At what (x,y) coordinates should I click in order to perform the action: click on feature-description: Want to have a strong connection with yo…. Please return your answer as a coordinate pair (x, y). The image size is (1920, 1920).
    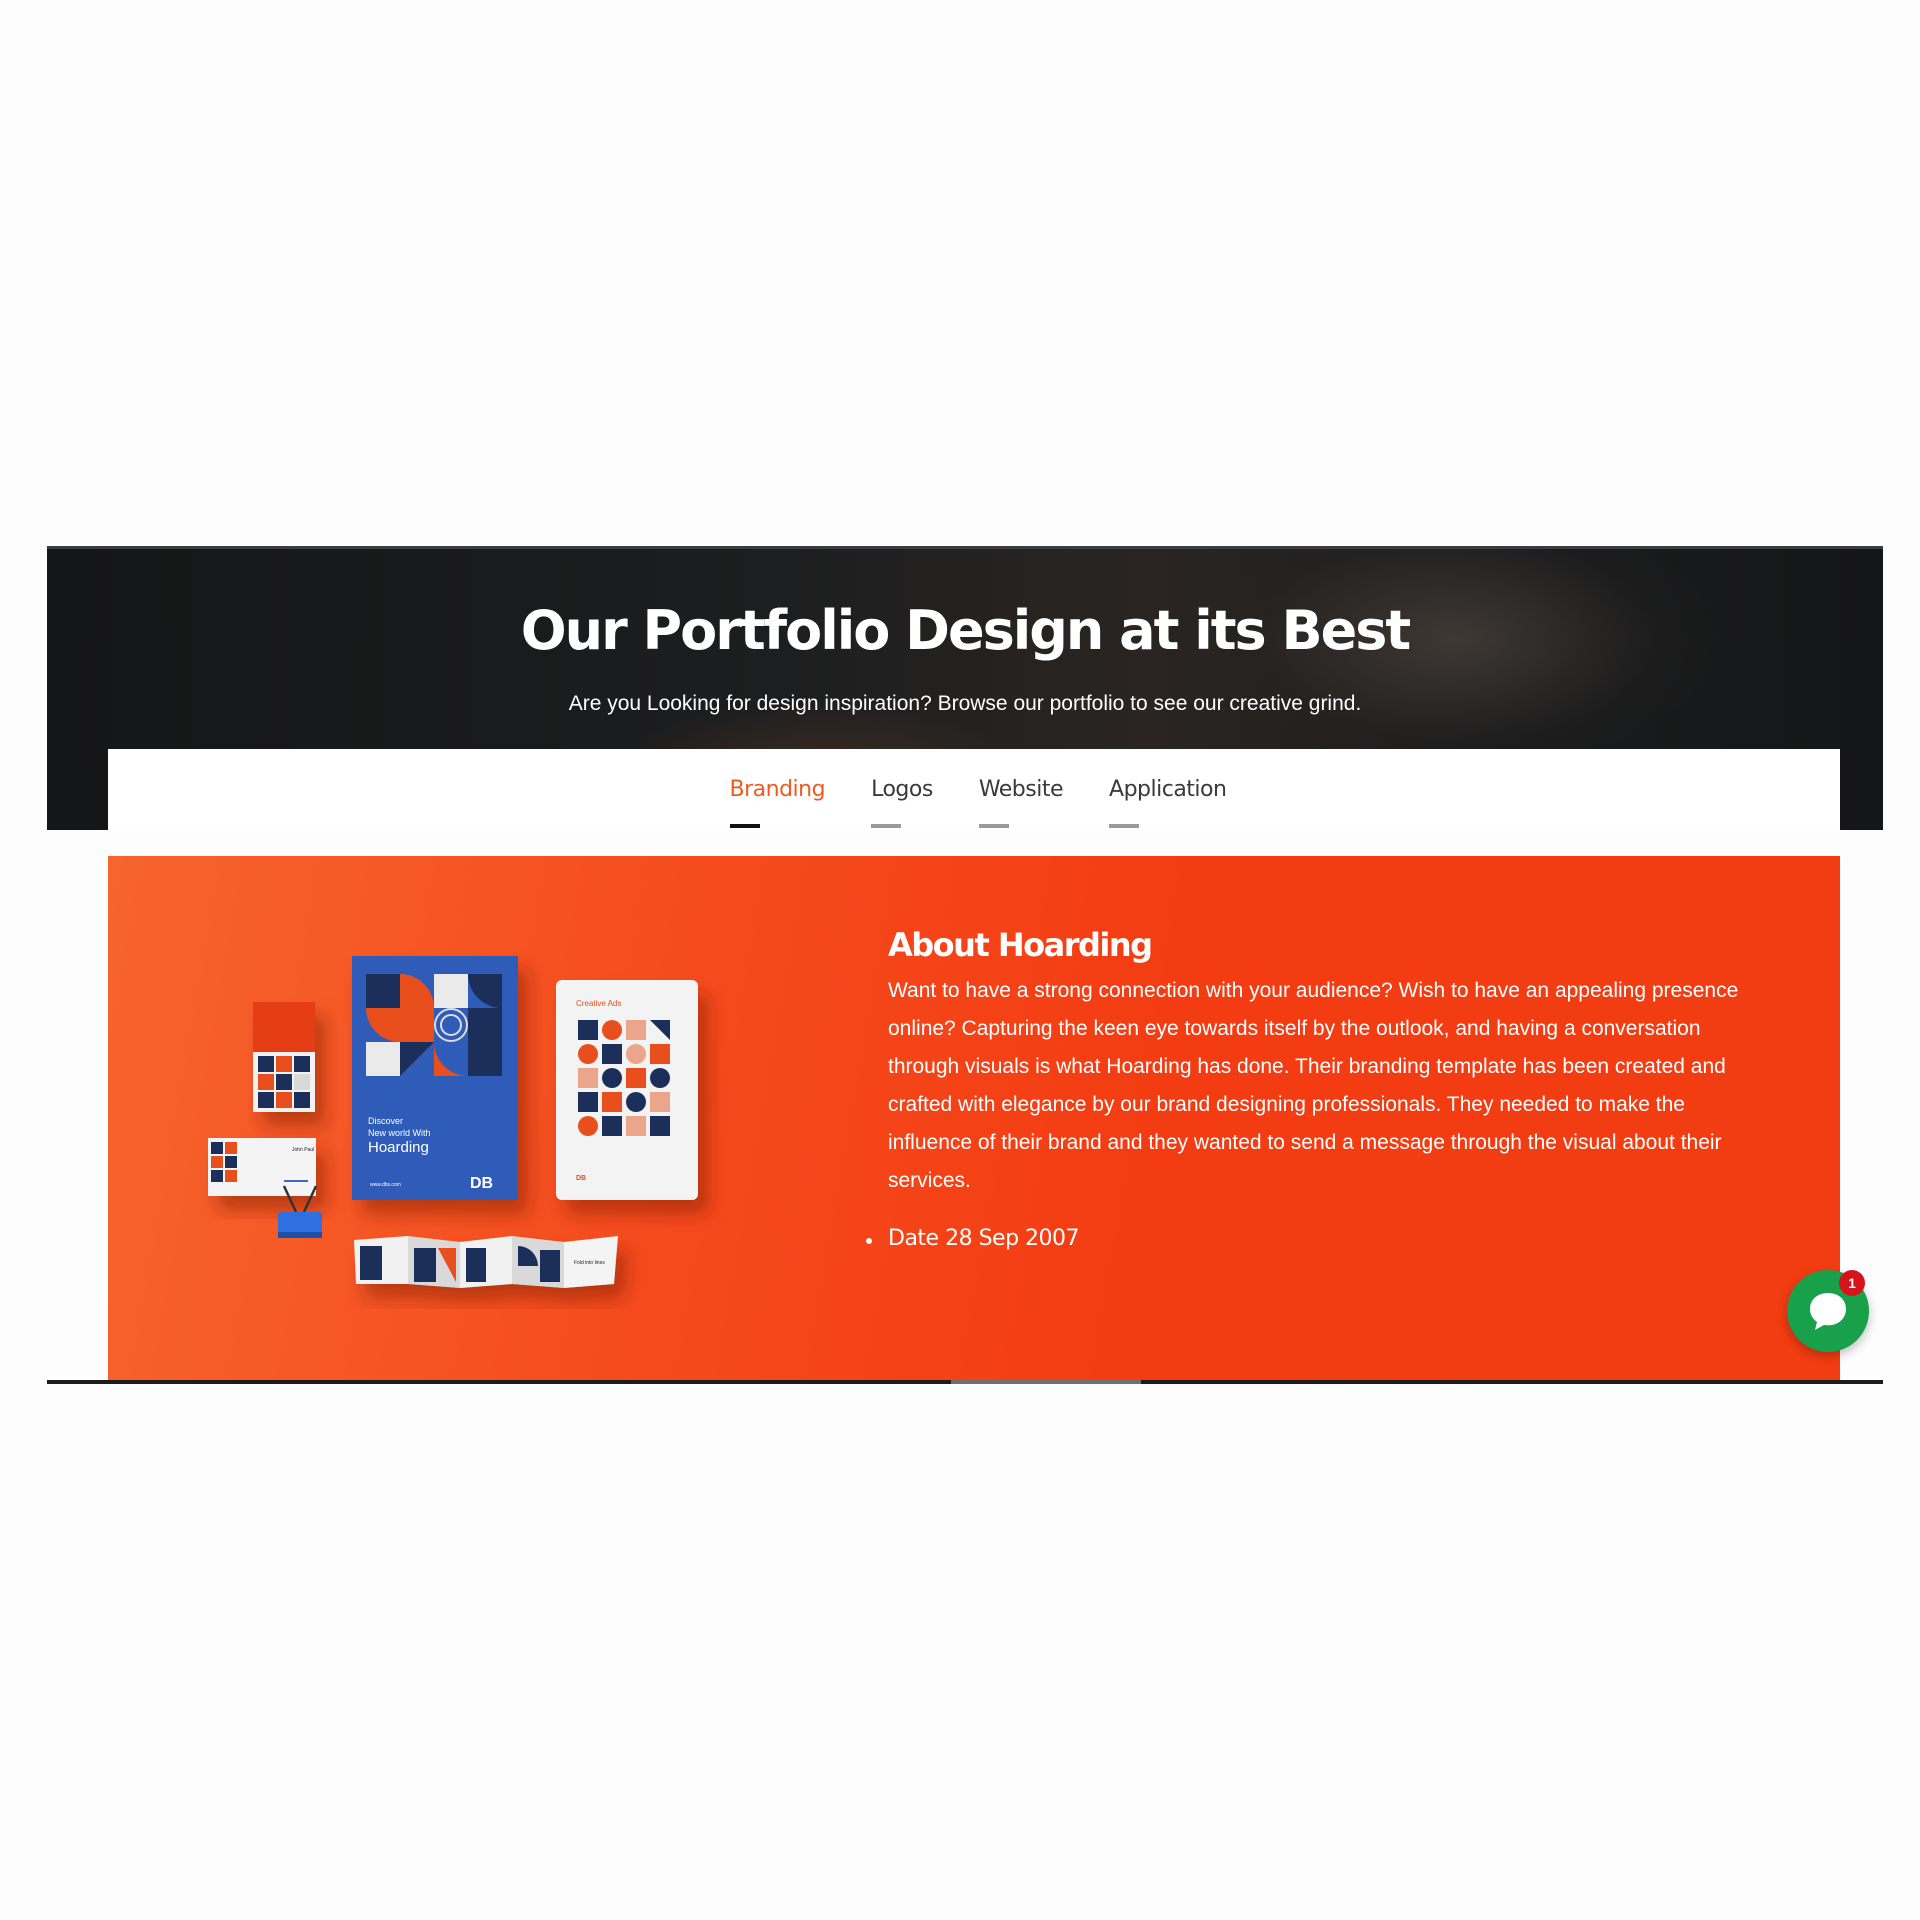
    Looking at the image, I should click on (1313, 1085).